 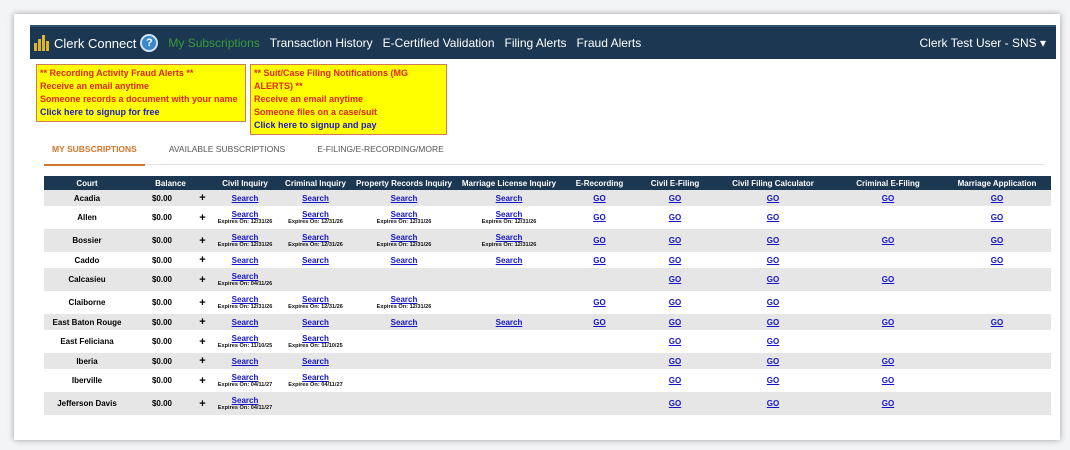 What do you see at coordinates (213, 43) in the screenshot?
I see `nav-my-subscriptions: My Subscriptions` at bounding box center [213, 43].